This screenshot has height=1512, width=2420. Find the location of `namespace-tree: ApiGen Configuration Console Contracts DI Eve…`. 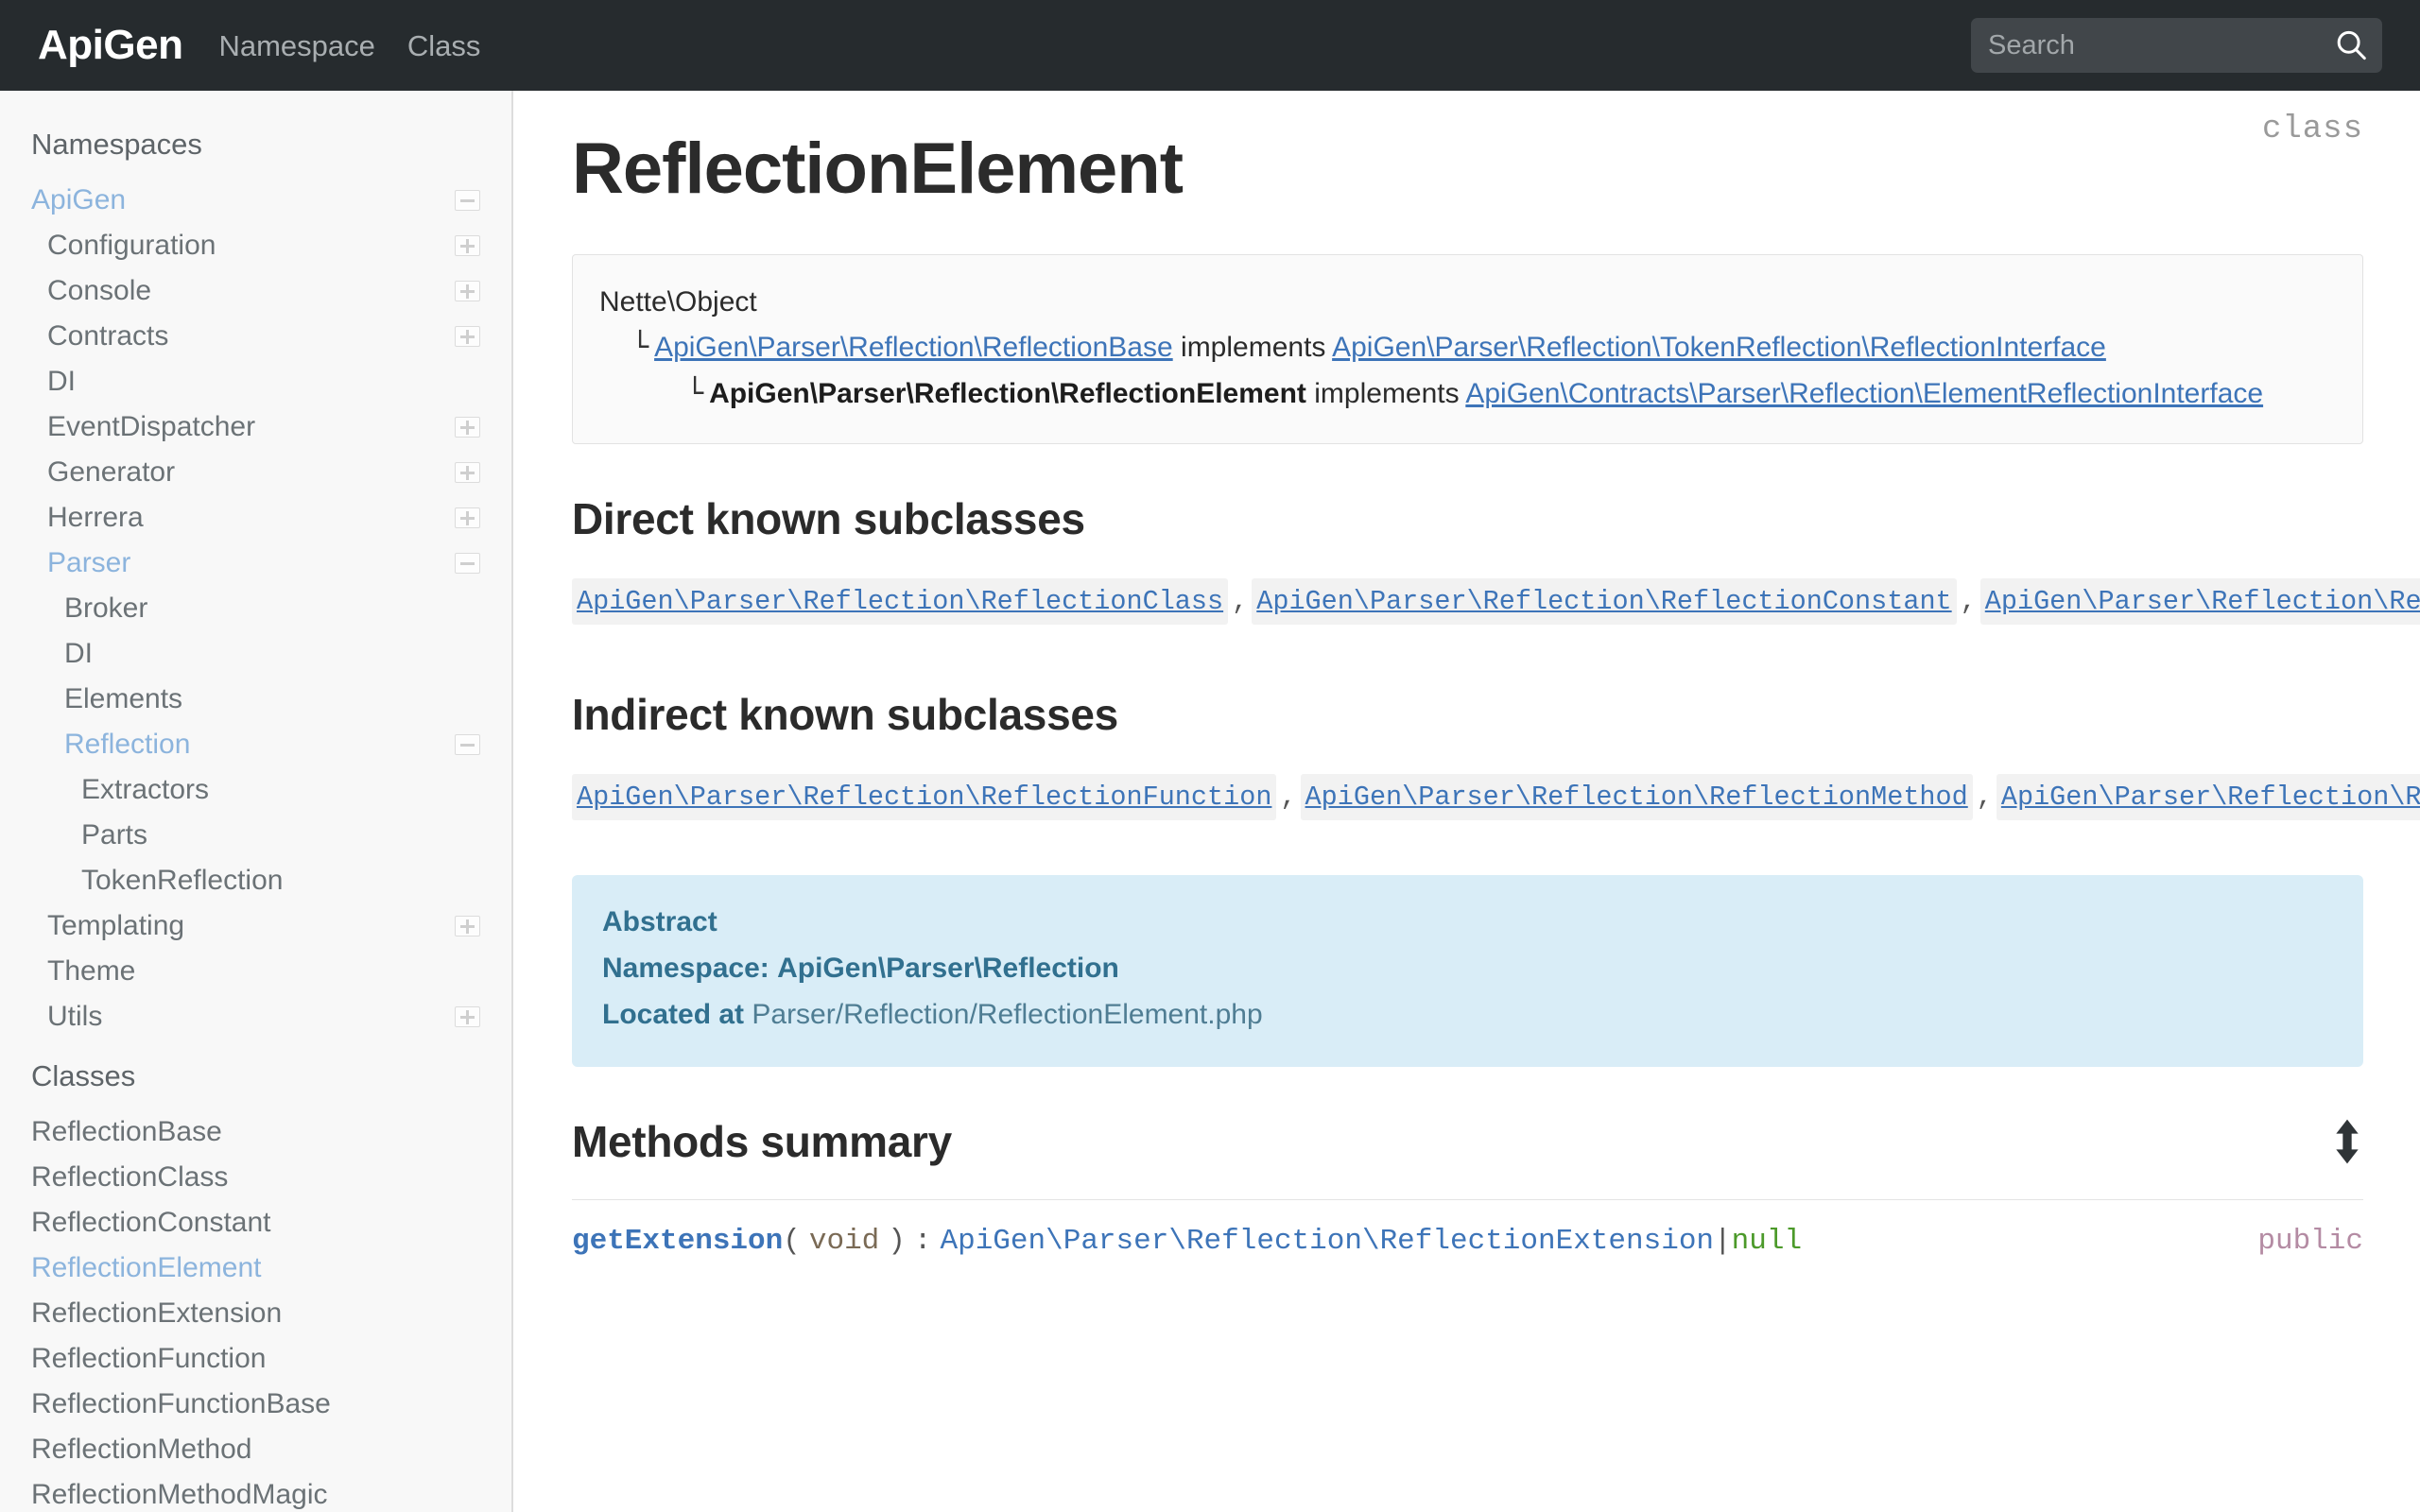

namespace-tree: ApiGen Configuration Console Contracts DI Eve… is located at coordinates (256, 609).